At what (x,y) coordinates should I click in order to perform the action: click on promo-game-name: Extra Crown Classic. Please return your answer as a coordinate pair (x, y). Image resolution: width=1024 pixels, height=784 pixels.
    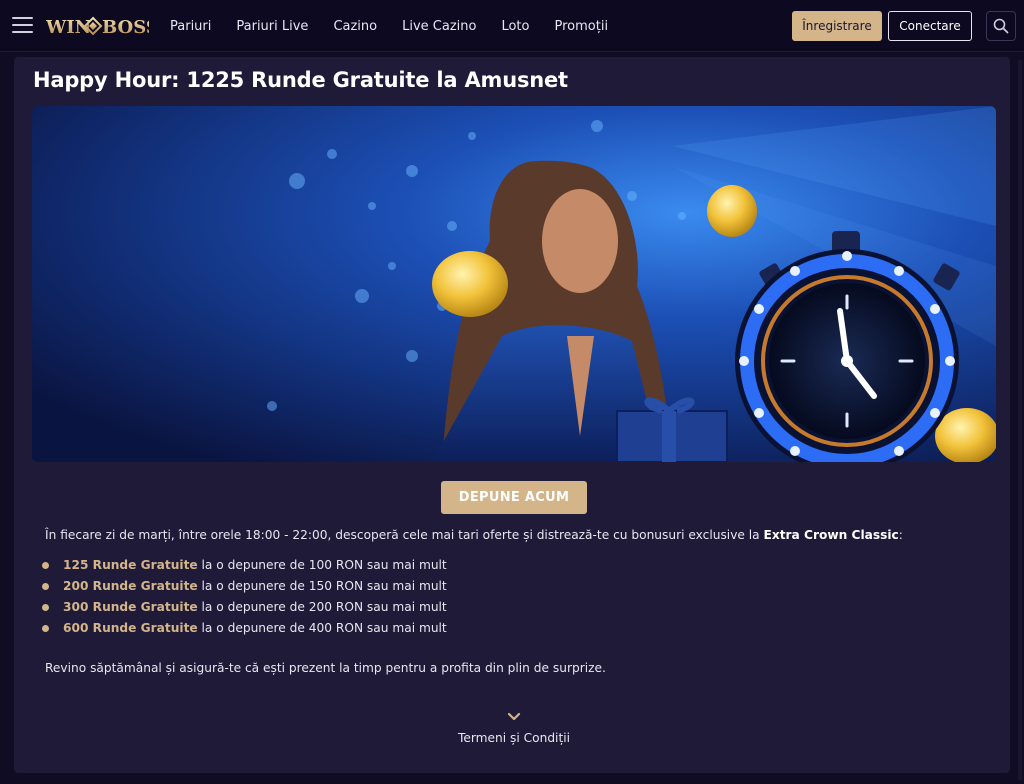
    Looking at the image, I should click on (831, 535).